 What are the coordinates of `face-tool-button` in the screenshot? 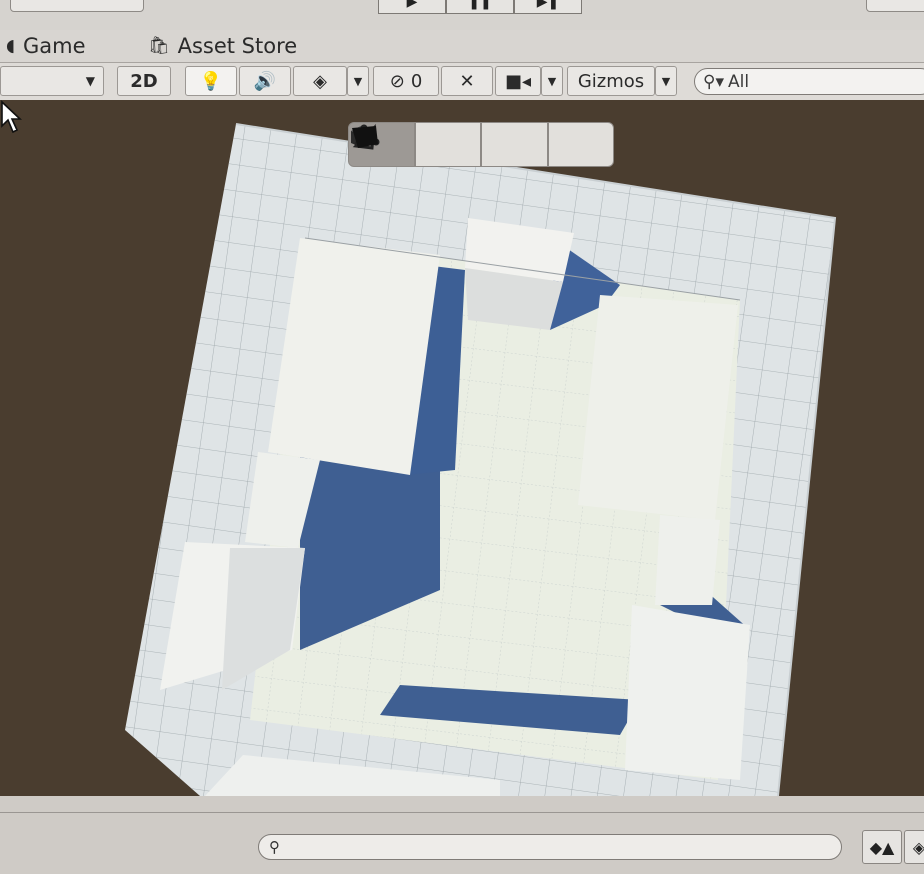 It's located at (483, 144).